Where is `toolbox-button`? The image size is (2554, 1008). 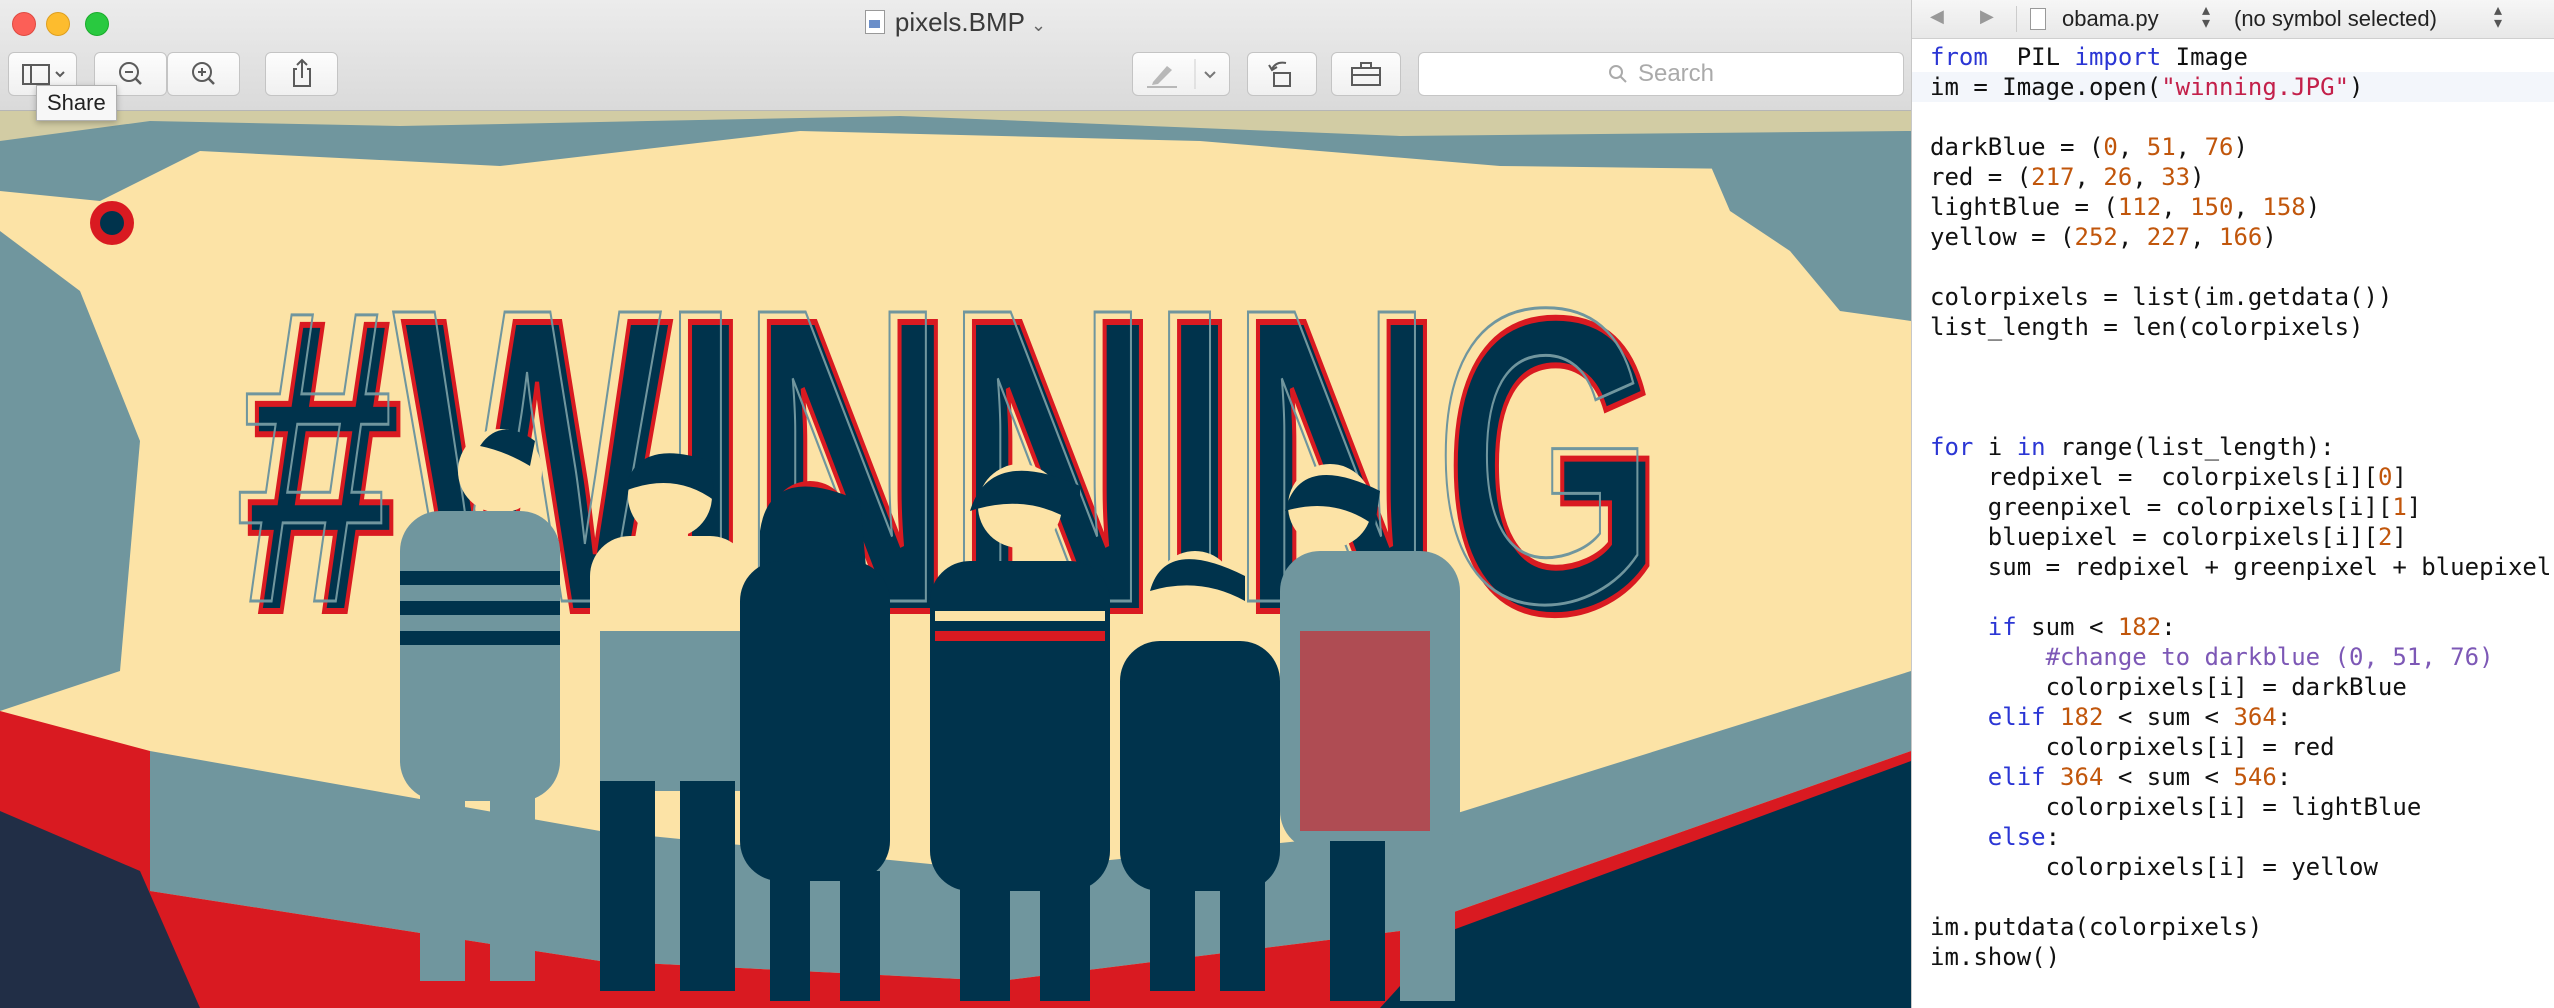
toolbox-button is located at coordinates (1366, 74).